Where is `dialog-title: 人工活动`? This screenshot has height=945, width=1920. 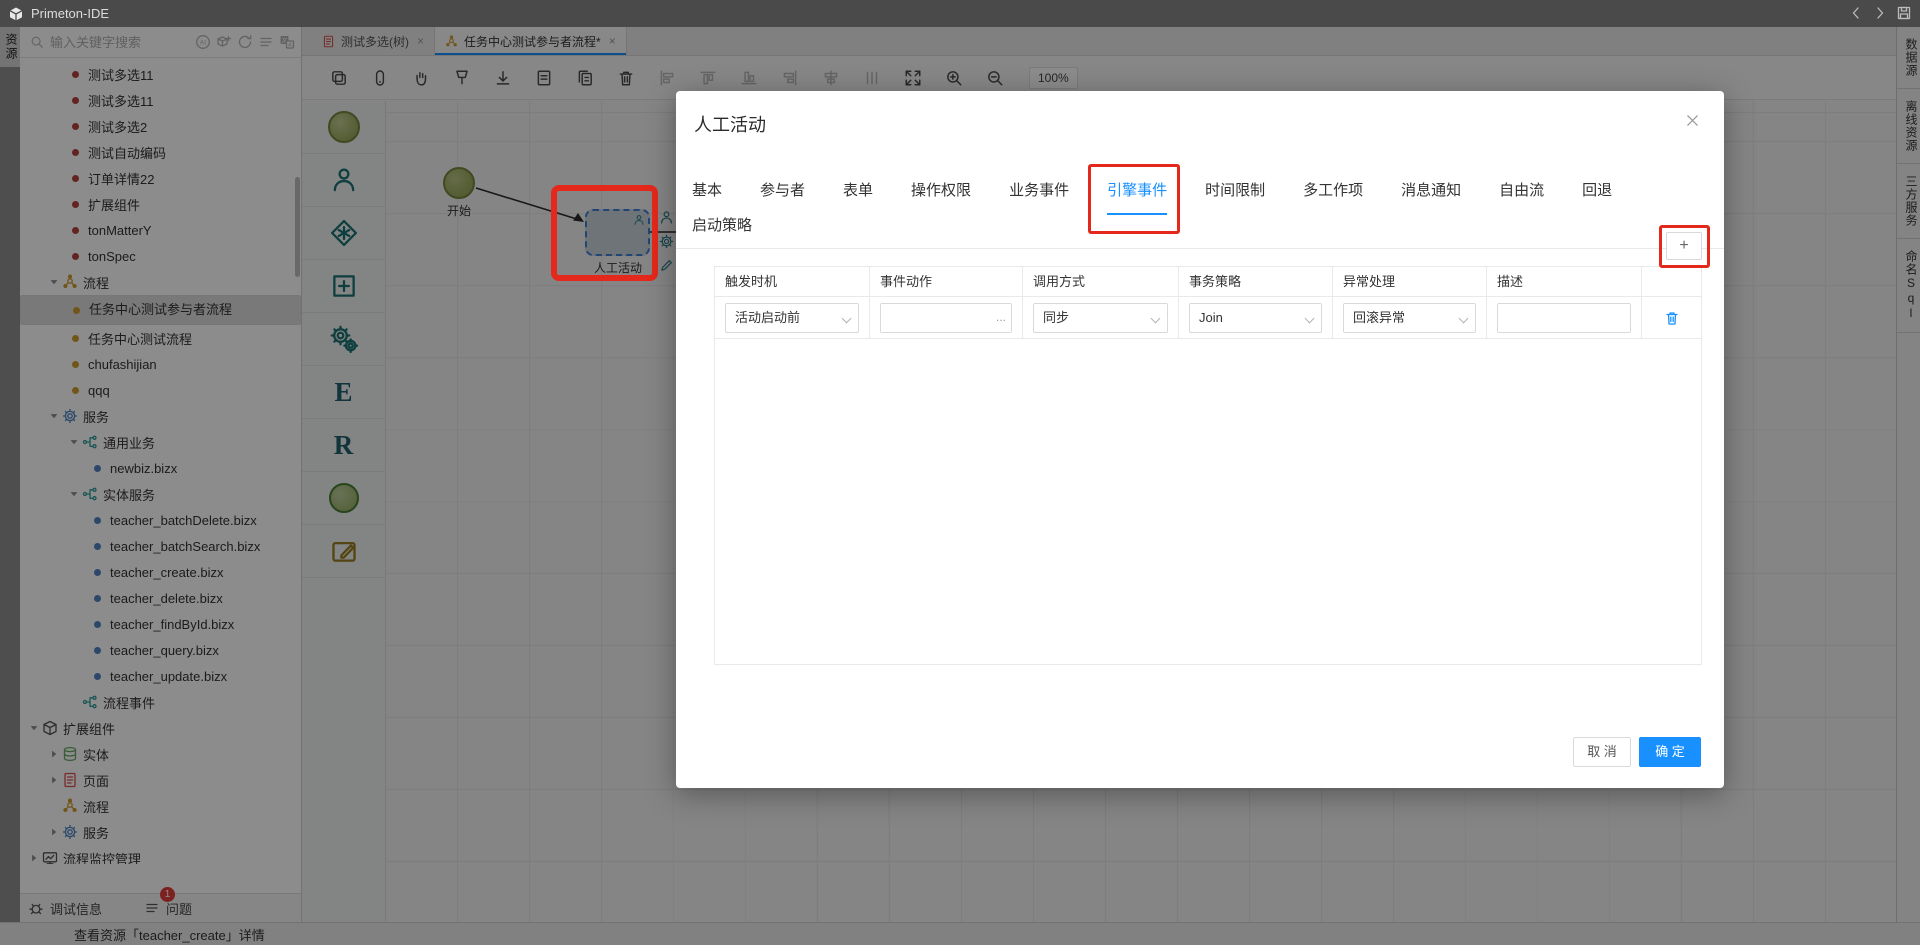 dialog-title: 人工活动 is located at coordinates (730, 125).